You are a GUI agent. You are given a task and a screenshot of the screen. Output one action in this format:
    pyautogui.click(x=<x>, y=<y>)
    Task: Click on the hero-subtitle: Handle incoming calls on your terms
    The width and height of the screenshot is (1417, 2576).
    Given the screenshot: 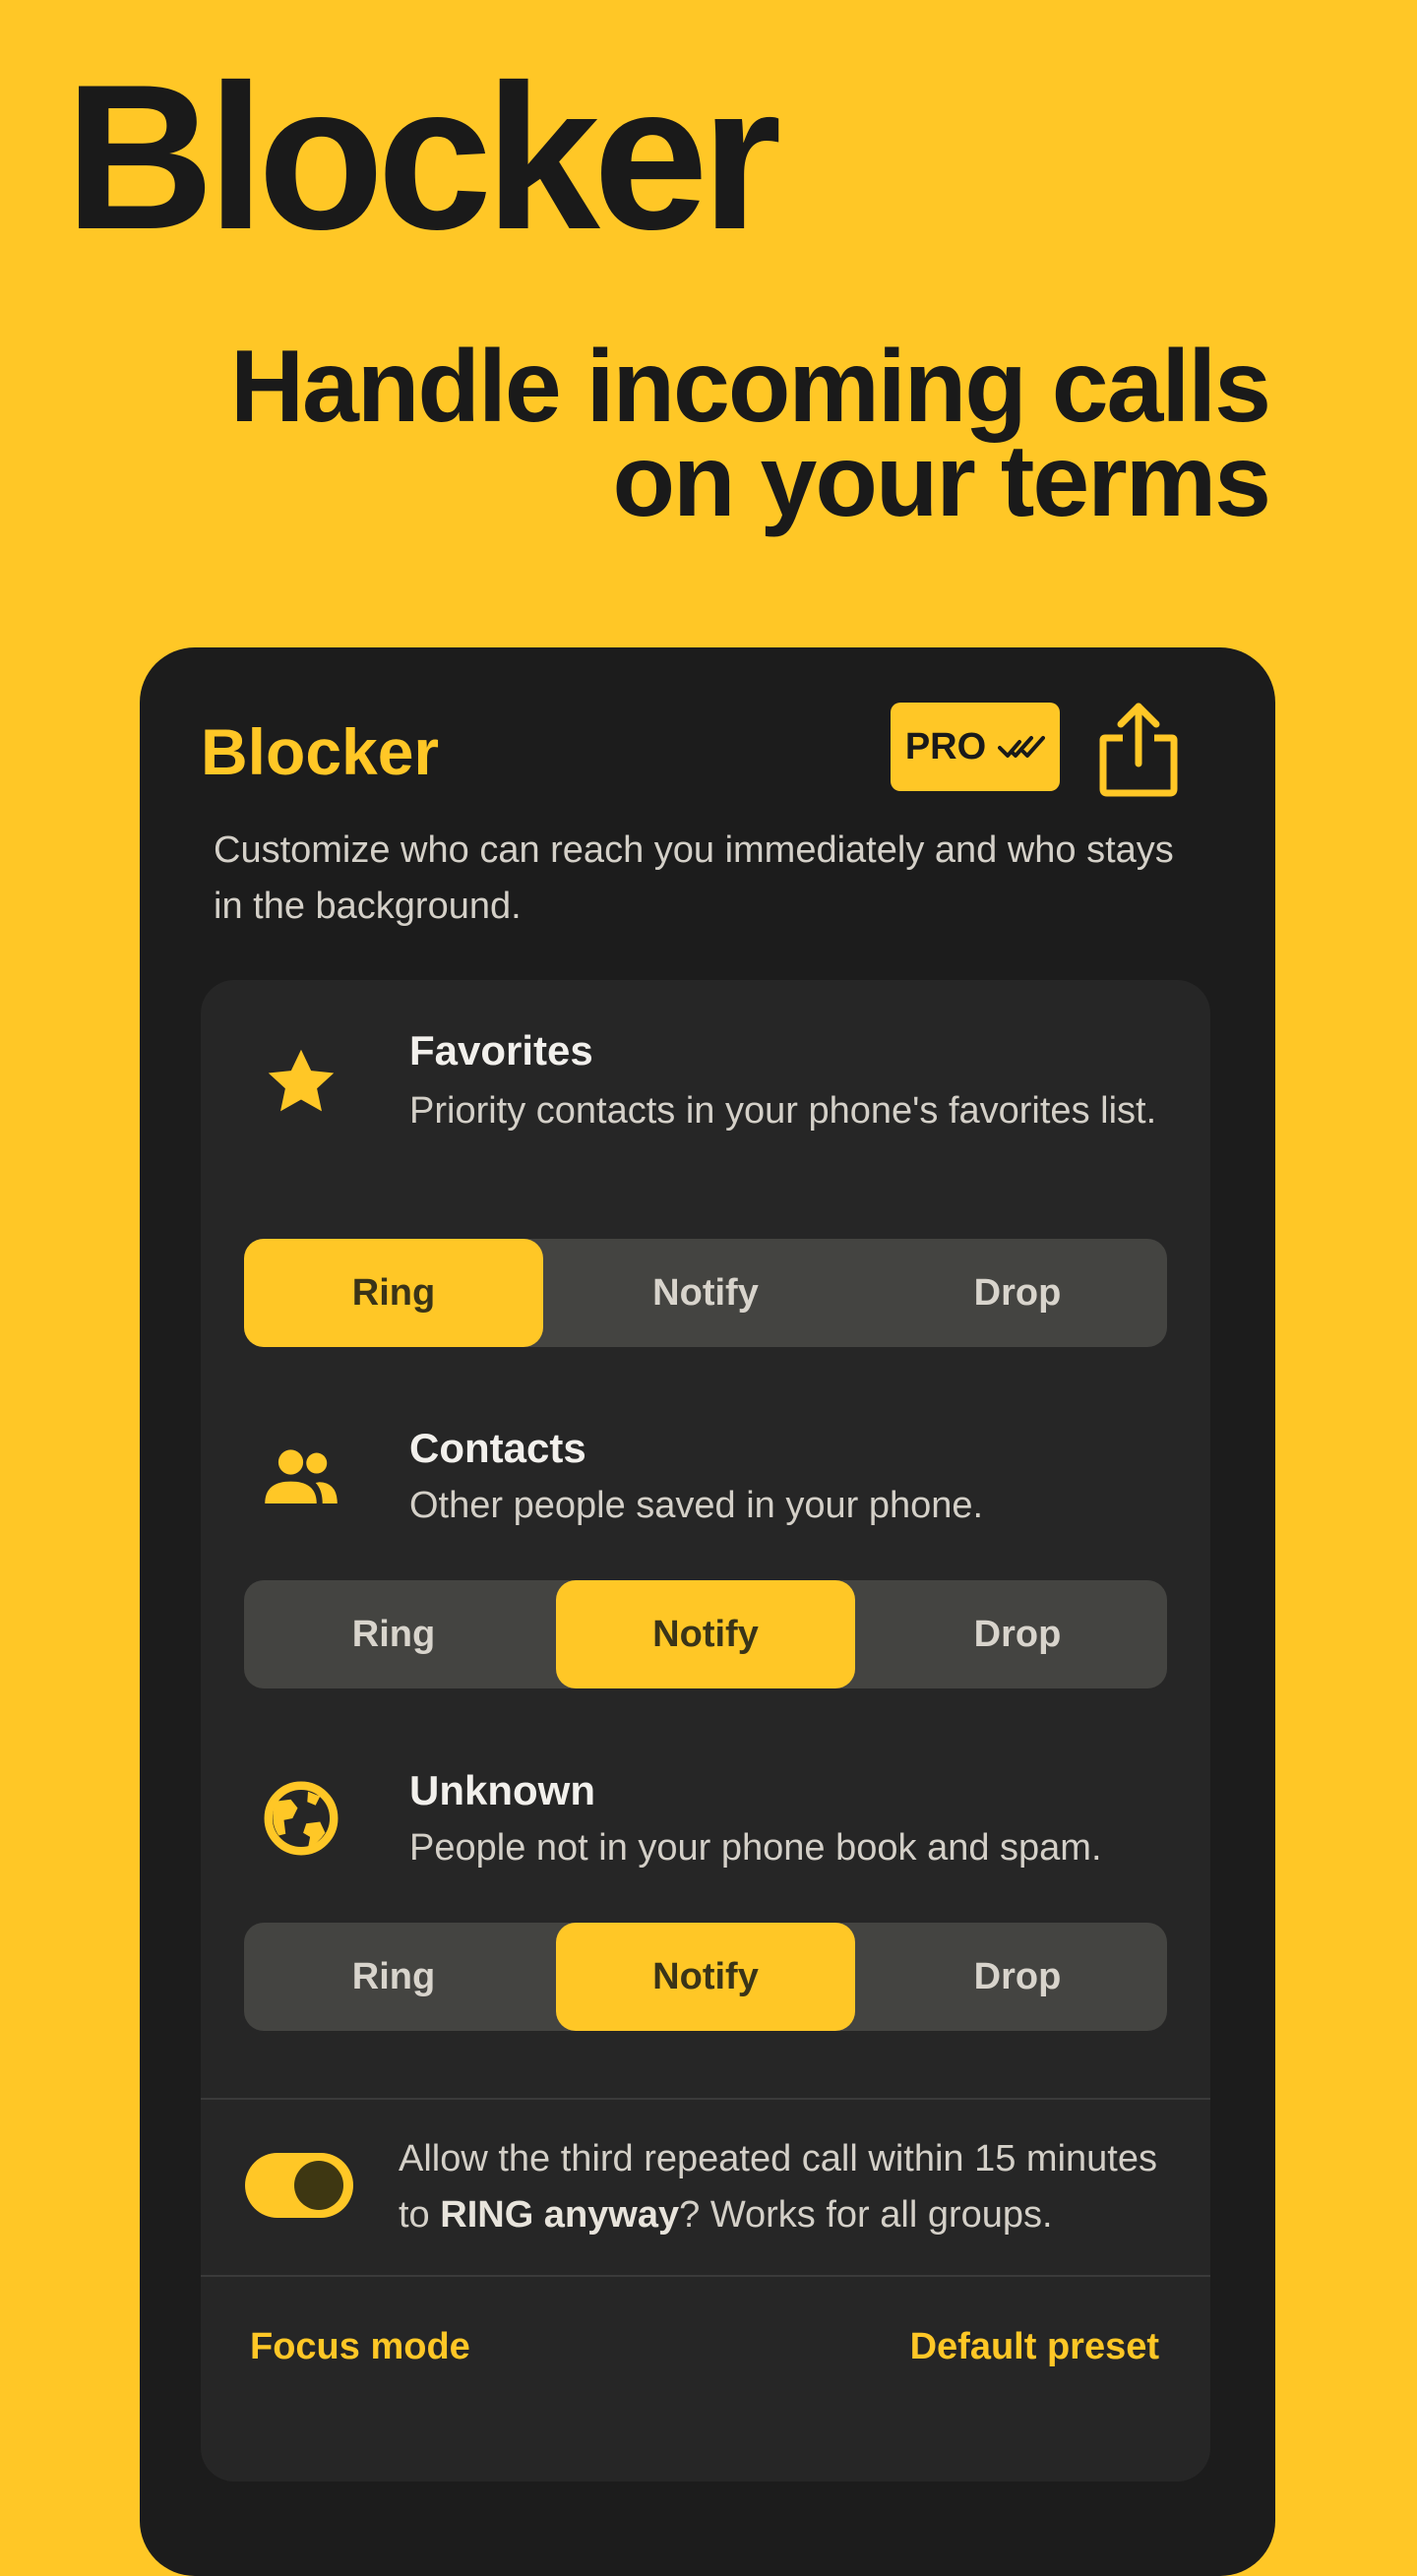 What is the action you would take?
    pyautogui.click(x=750, y=434)
    